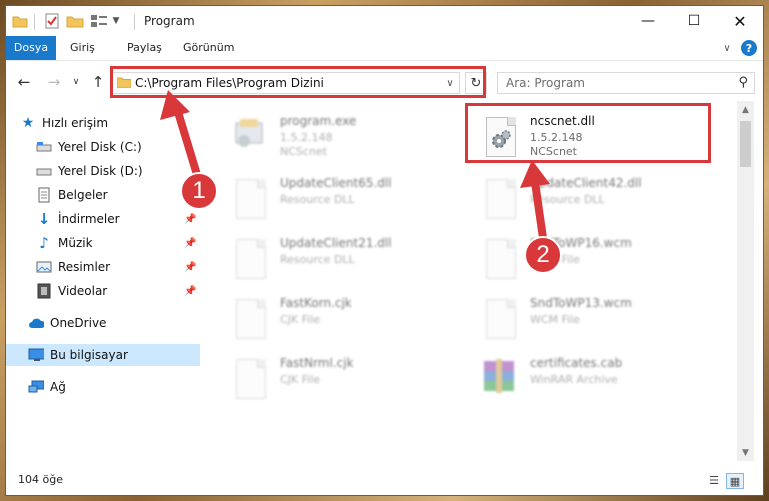 This screenshot has height=501, width=769. I want to click on documents-icon, so click(44, 195).